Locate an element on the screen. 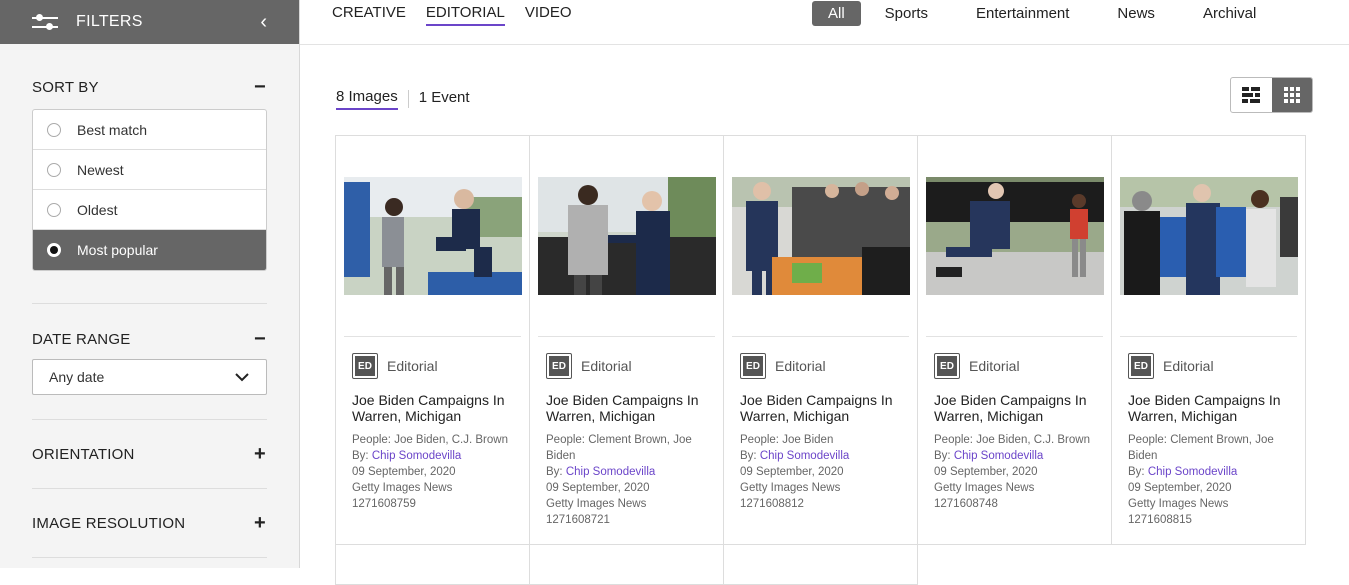  orientation-header: ORIENTATION + is located at coordinates (149, 454).